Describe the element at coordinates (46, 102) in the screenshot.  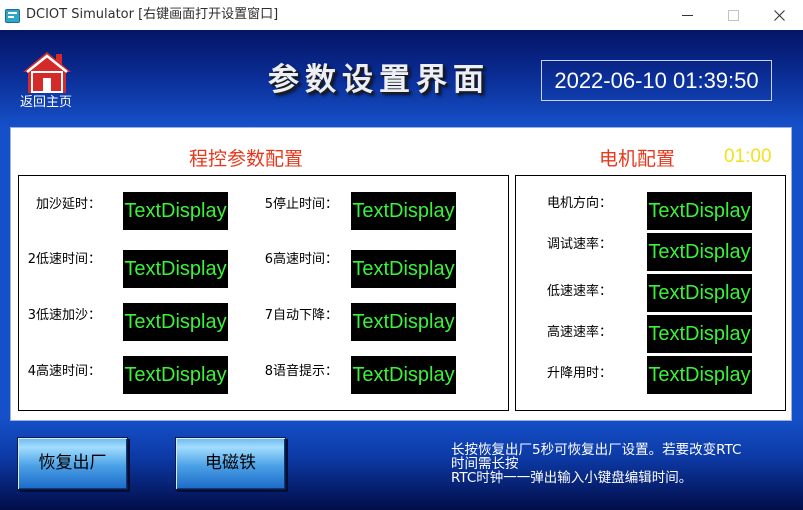
I see `home-label: 返回主页` at that location.